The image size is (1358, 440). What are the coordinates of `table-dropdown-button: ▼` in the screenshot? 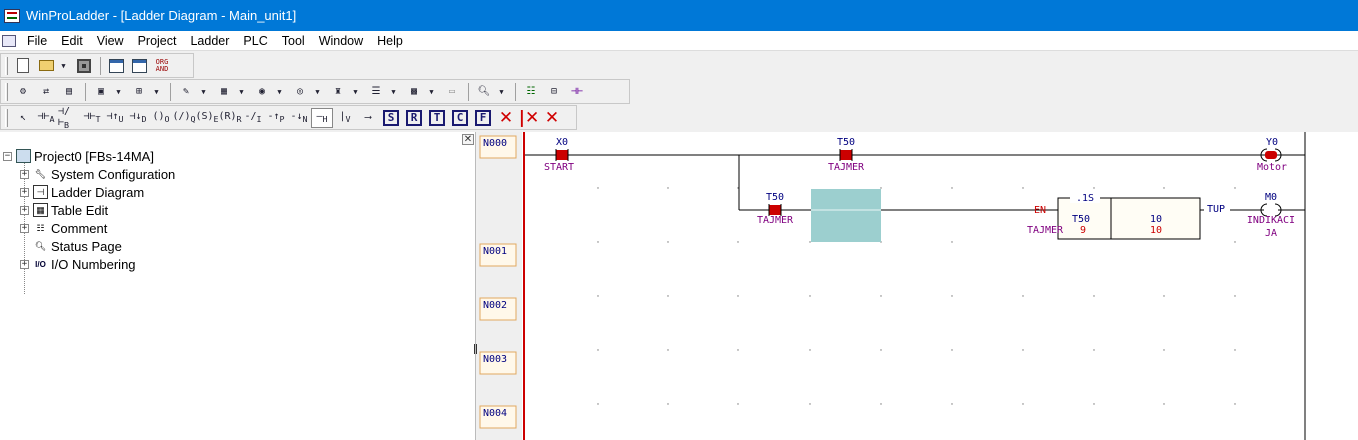 It's located at (431, 92).